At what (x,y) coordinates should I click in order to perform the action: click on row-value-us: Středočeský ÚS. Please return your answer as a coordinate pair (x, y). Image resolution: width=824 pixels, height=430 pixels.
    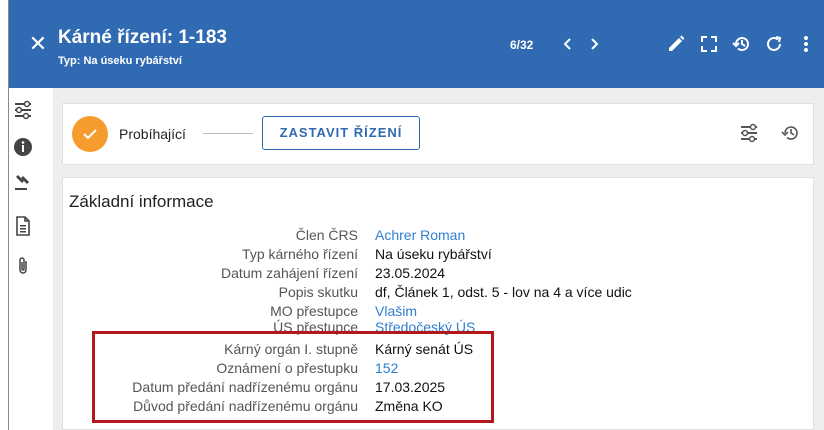
    Looking at the image, I should click on (425, 327).